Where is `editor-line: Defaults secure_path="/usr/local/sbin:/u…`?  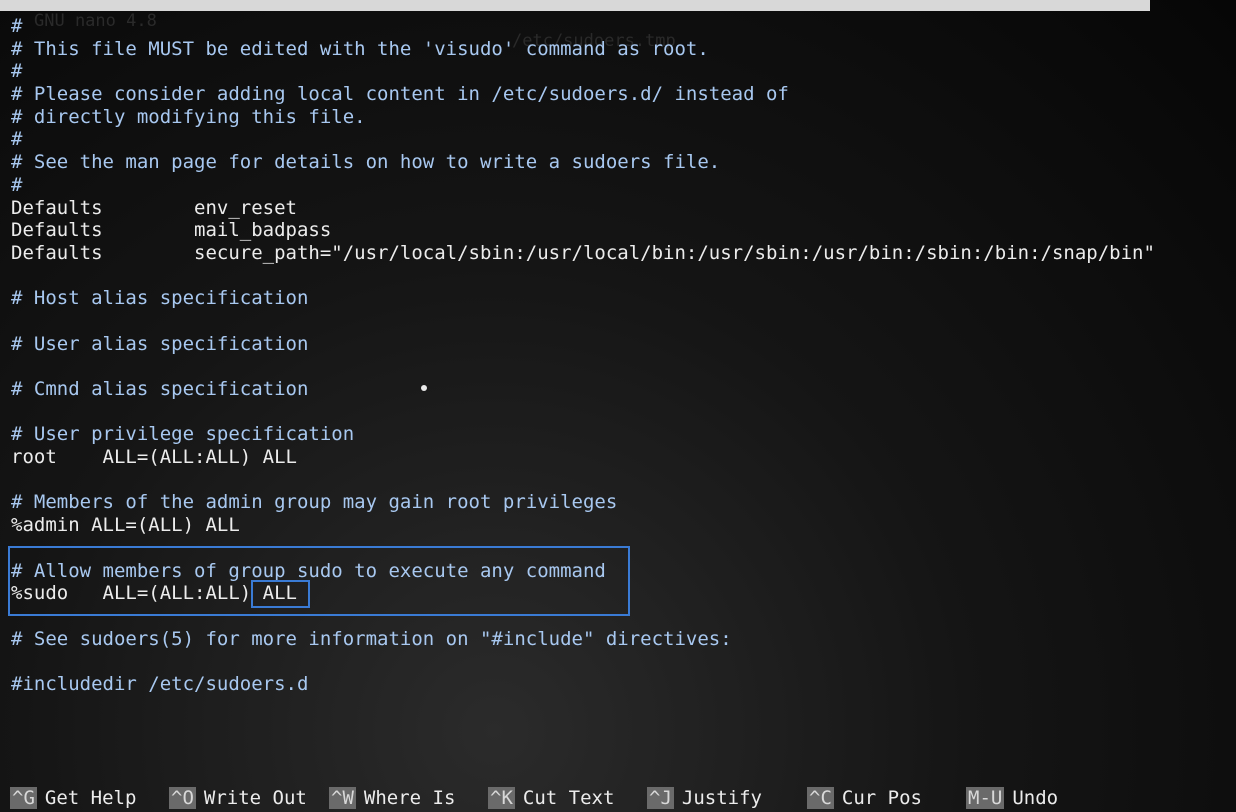 editor-line: Defaults secure_path="/usr/local/sbin:/u… is located at coordinates (623, 253).